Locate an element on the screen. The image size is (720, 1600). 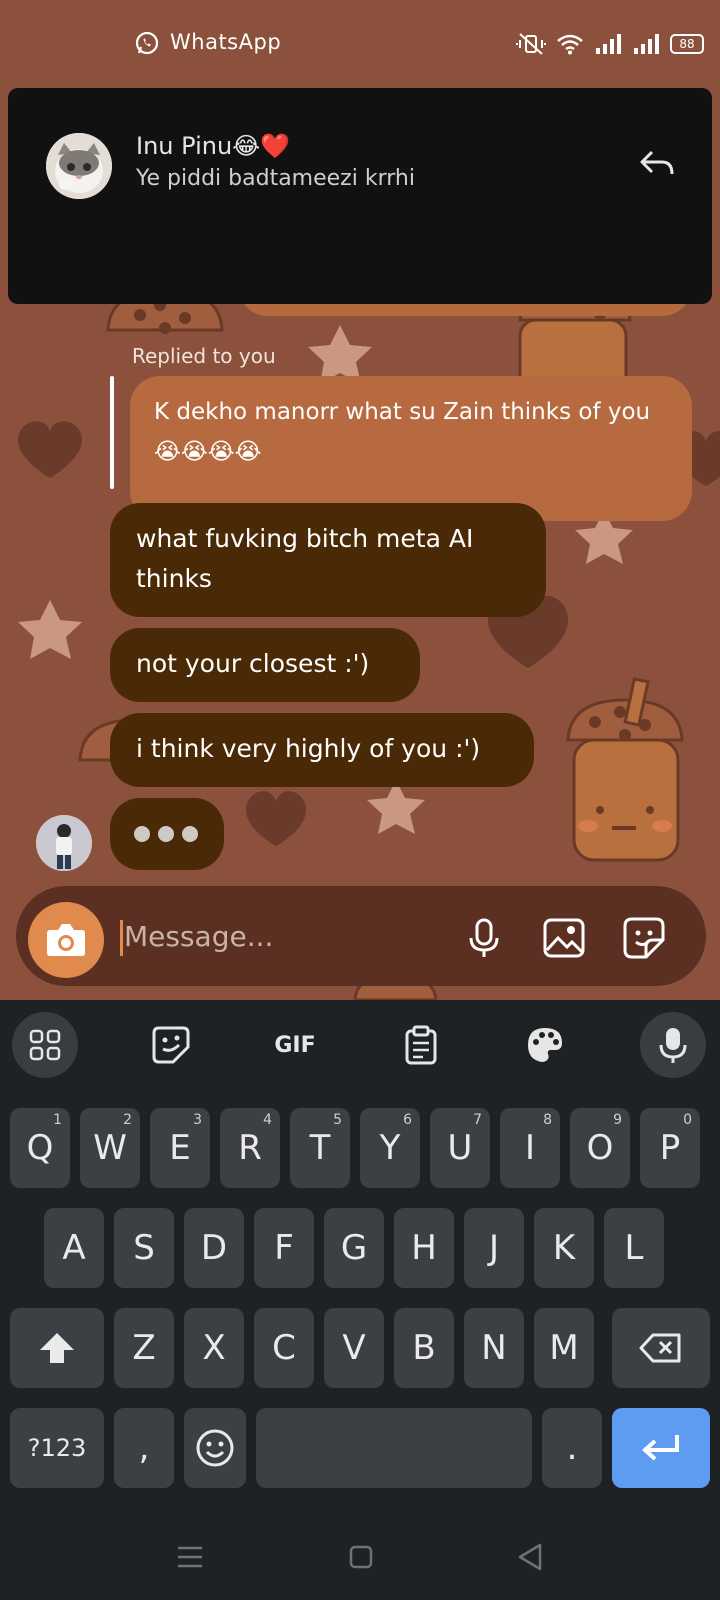
shift-key is located at coordinates (57, 1348).